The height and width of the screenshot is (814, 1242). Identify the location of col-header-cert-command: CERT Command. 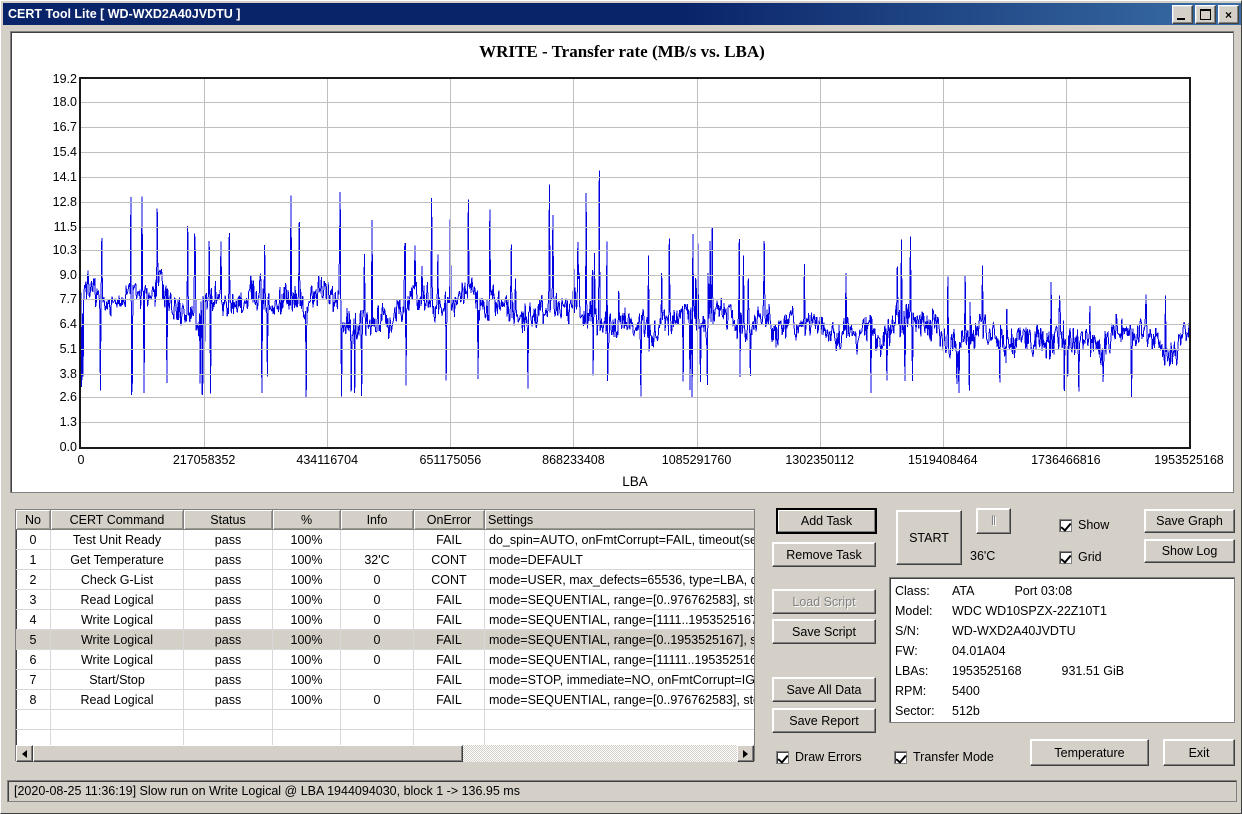
(117, 520).